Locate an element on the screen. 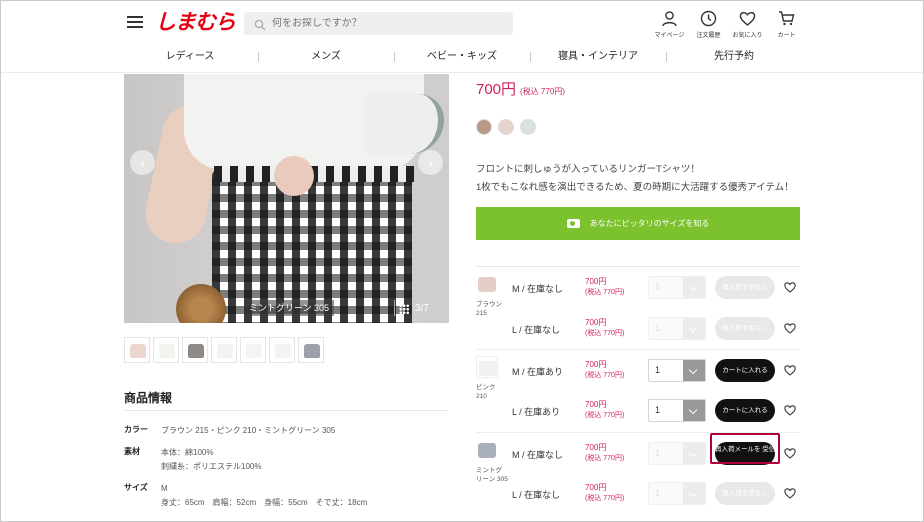 This screenshot has width=924, height=522. mypage-button: マイページ is located at coordinates (669, 24).